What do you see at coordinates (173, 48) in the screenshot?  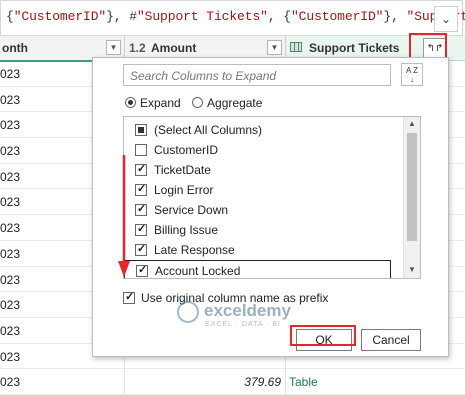 I see `column-header-label: Amount` at bounding box center [173, 48].